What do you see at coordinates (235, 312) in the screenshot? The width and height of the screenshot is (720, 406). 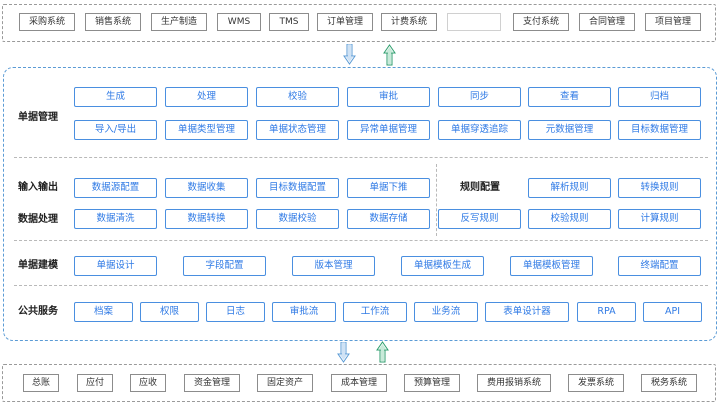 I see `service-log: 日志` at bounding box center [235, 312].